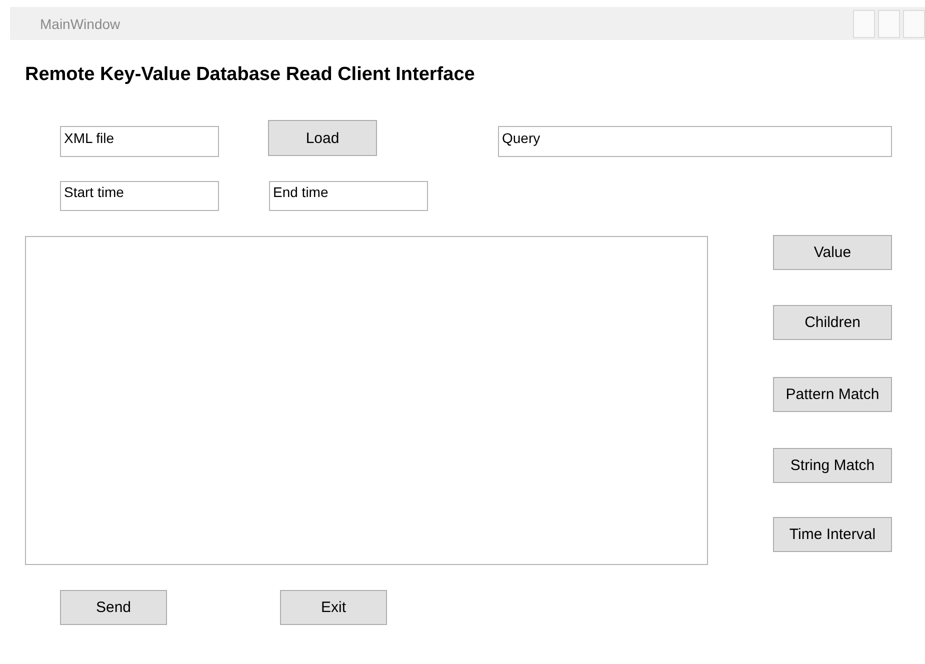  Describe the element at coordinates (832, 465) in the screenshot. I see `action-button: String Match` at that location.